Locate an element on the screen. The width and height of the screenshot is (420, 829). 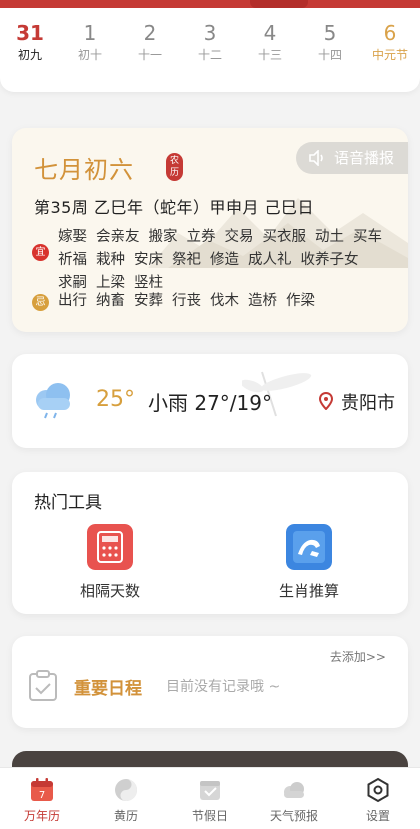
tab-label: 天气预报 is located at coordinates (293, 816).